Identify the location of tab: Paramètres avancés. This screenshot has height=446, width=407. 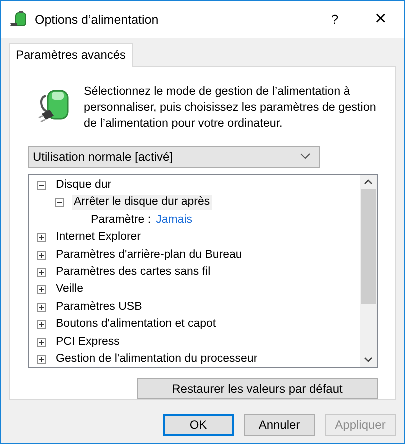
(71, 55).